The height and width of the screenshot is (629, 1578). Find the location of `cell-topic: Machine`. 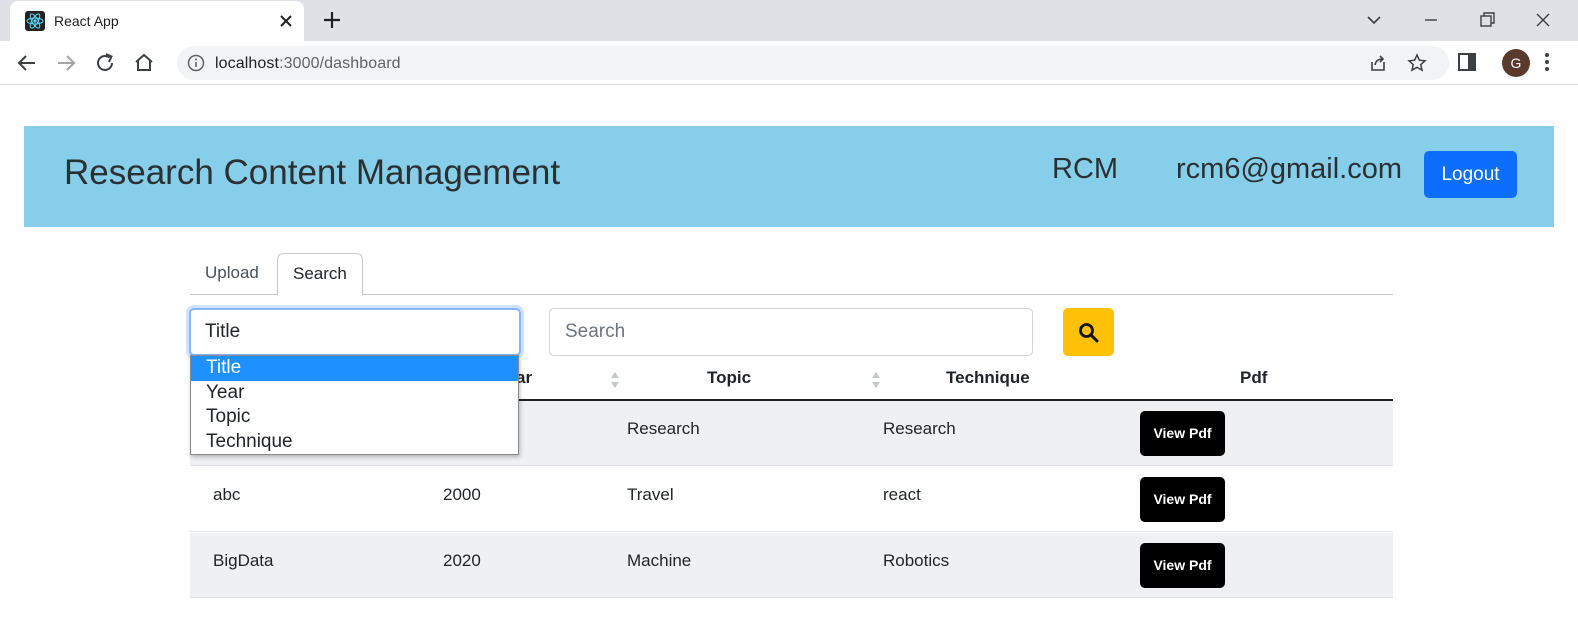

cell-topic: Machine is located at coordinates (659, 560).